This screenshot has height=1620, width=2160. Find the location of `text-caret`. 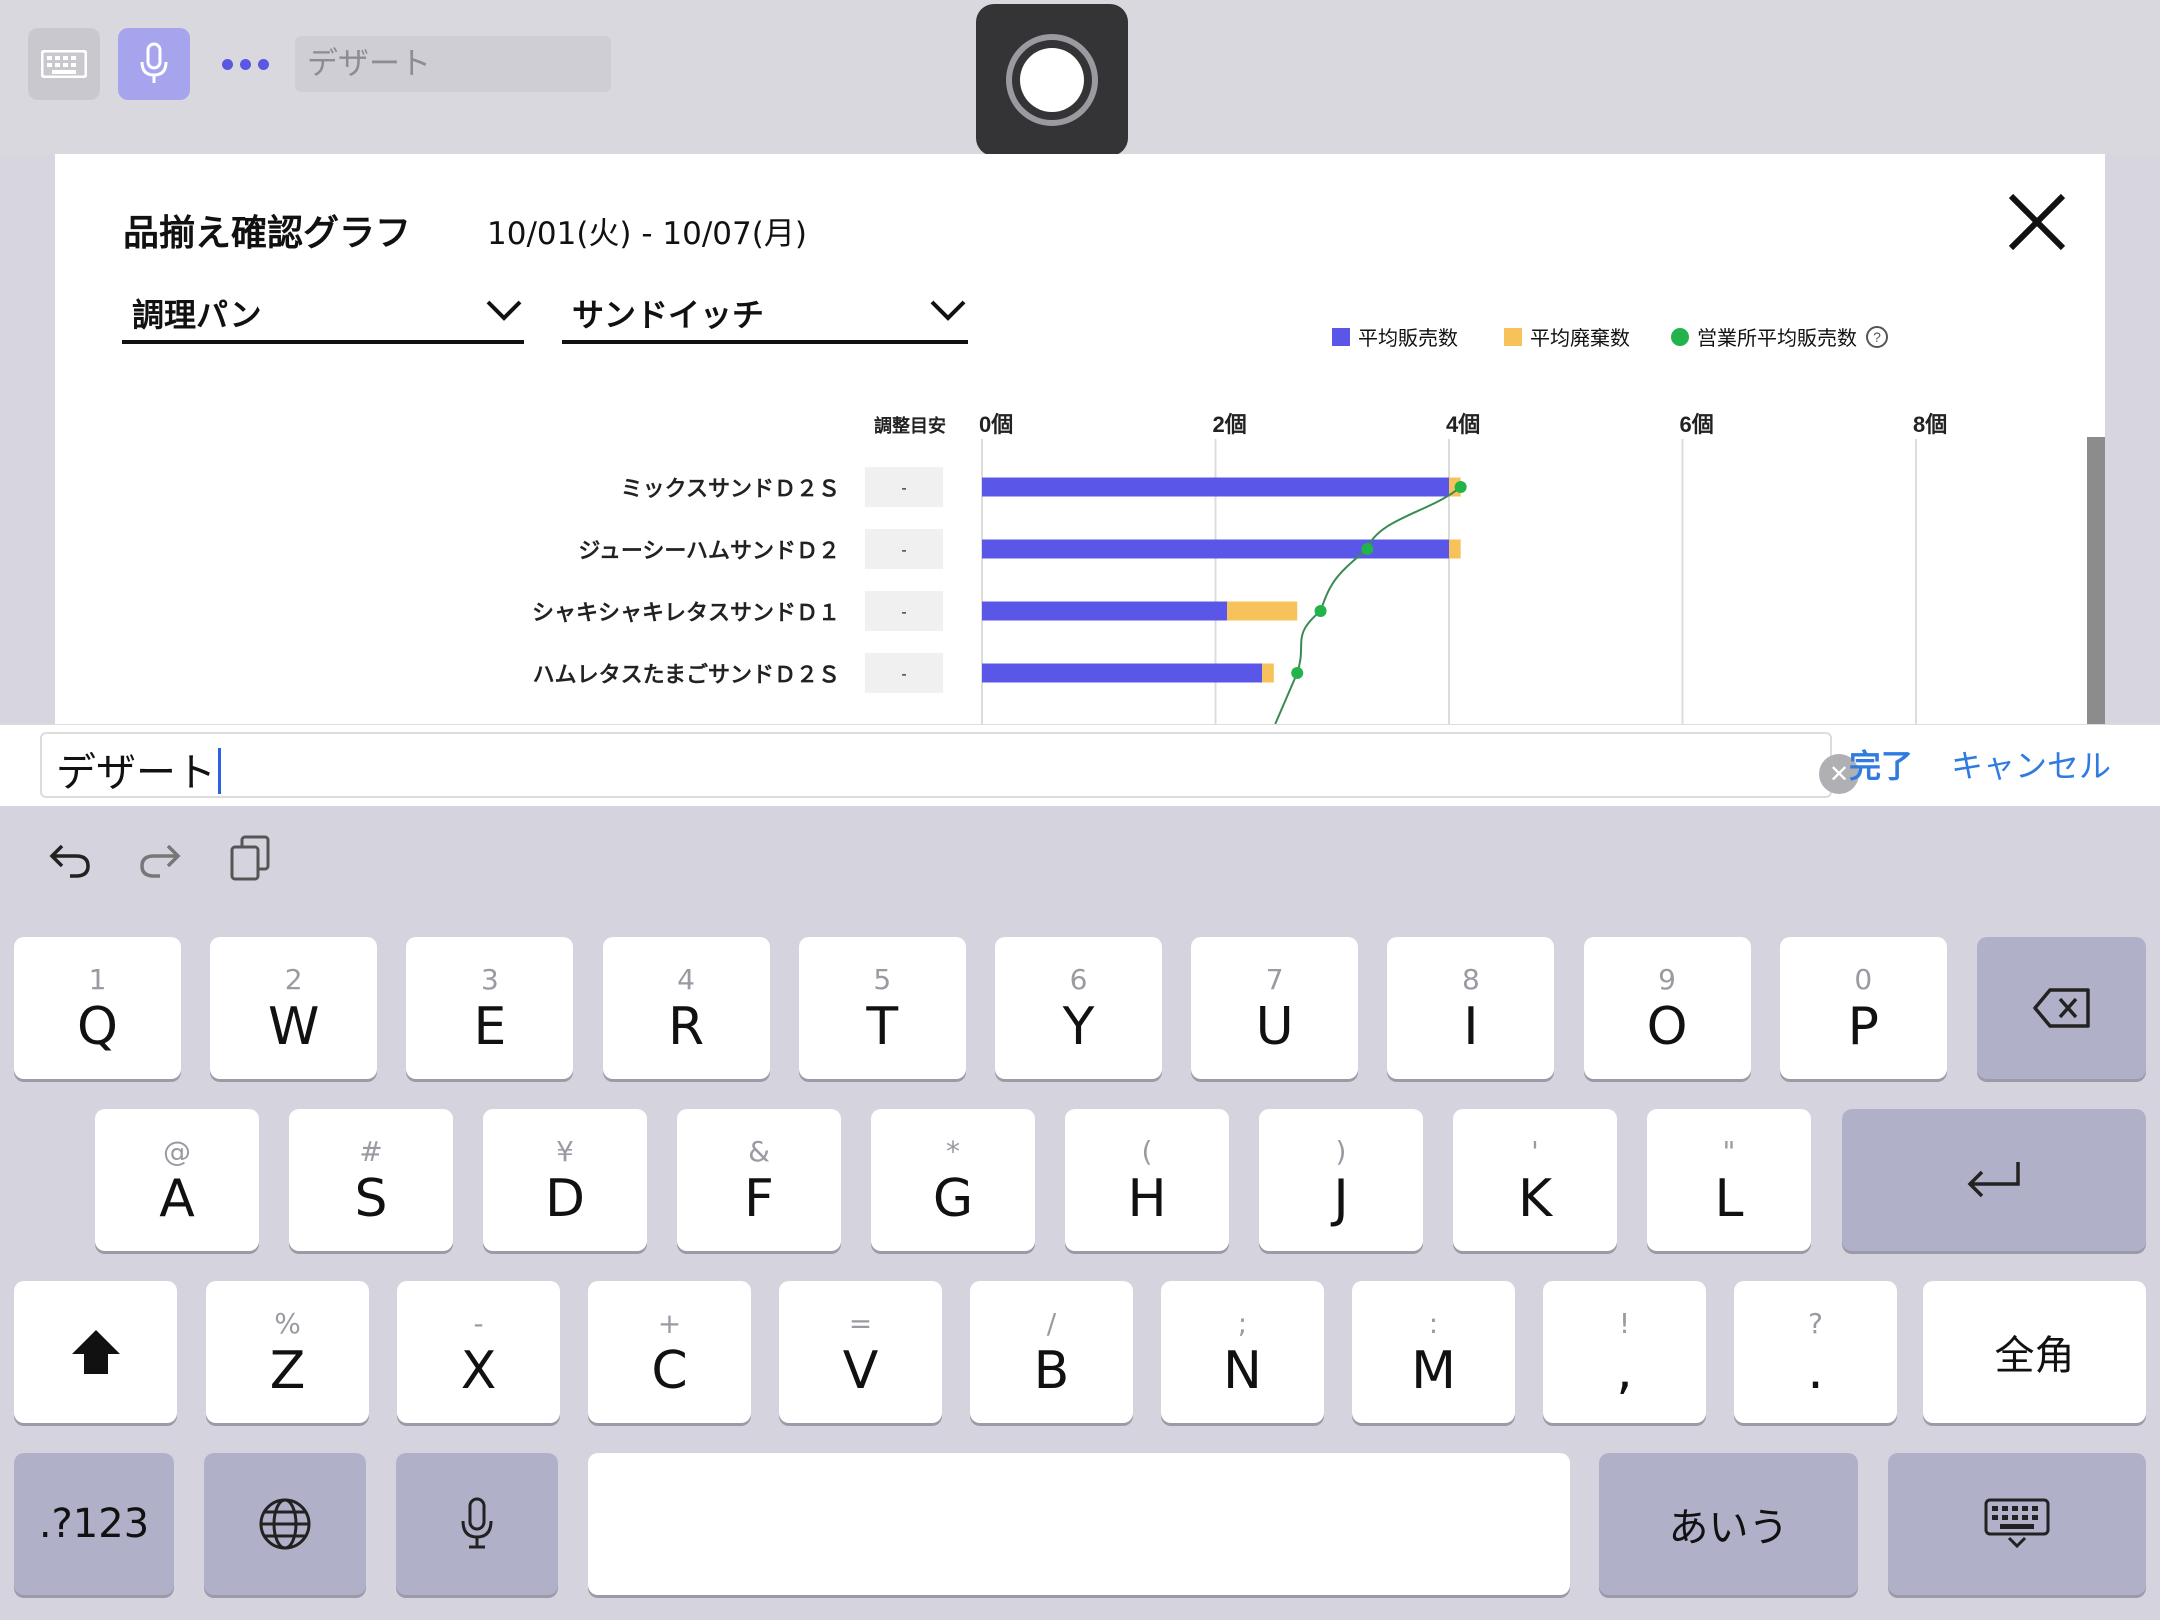

text-caret is located at coordinates (219, 771).